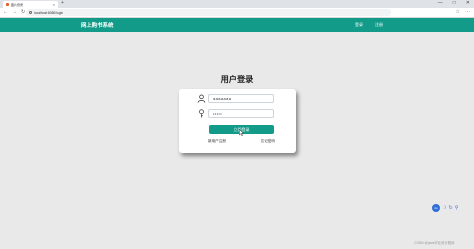 Image resolution: width=474 pixels, height=249 pixels. I want to click on key-icon, so click(201, 113).